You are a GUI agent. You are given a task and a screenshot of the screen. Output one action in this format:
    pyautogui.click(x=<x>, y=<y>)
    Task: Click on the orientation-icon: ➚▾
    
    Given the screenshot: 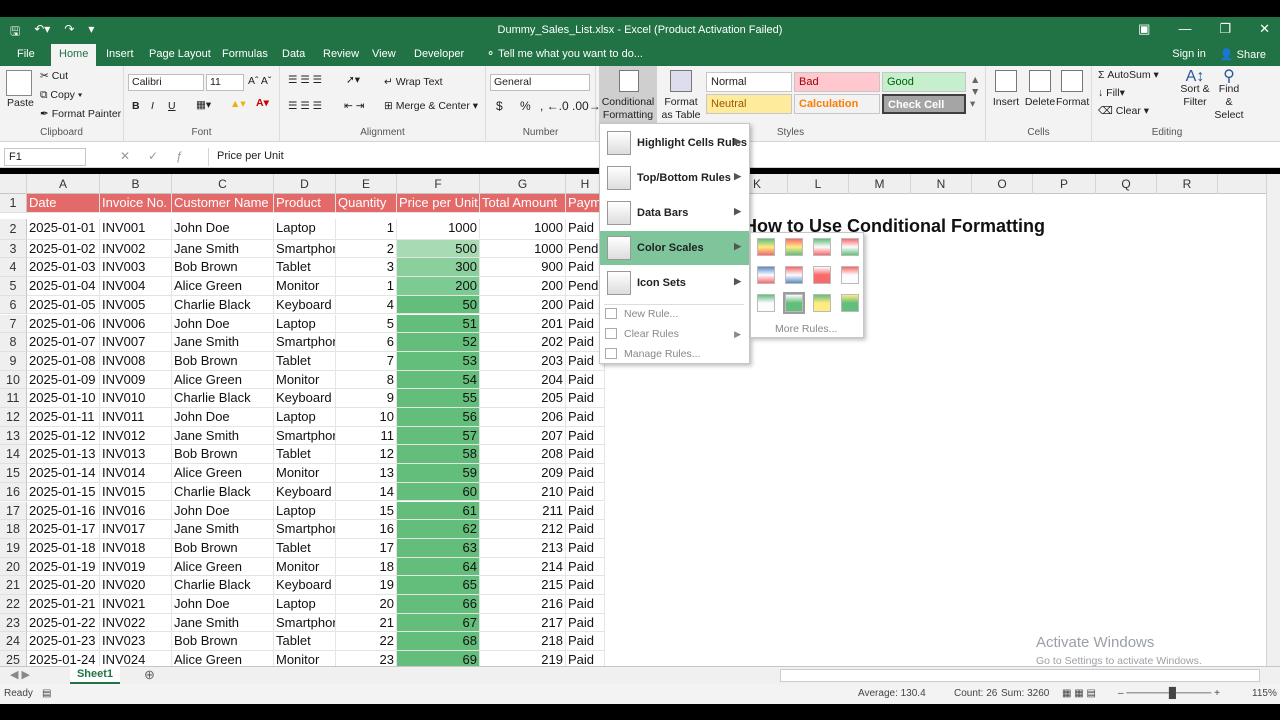 What is the action you would take?
    pyautogui.click(x=353, y=80)
    